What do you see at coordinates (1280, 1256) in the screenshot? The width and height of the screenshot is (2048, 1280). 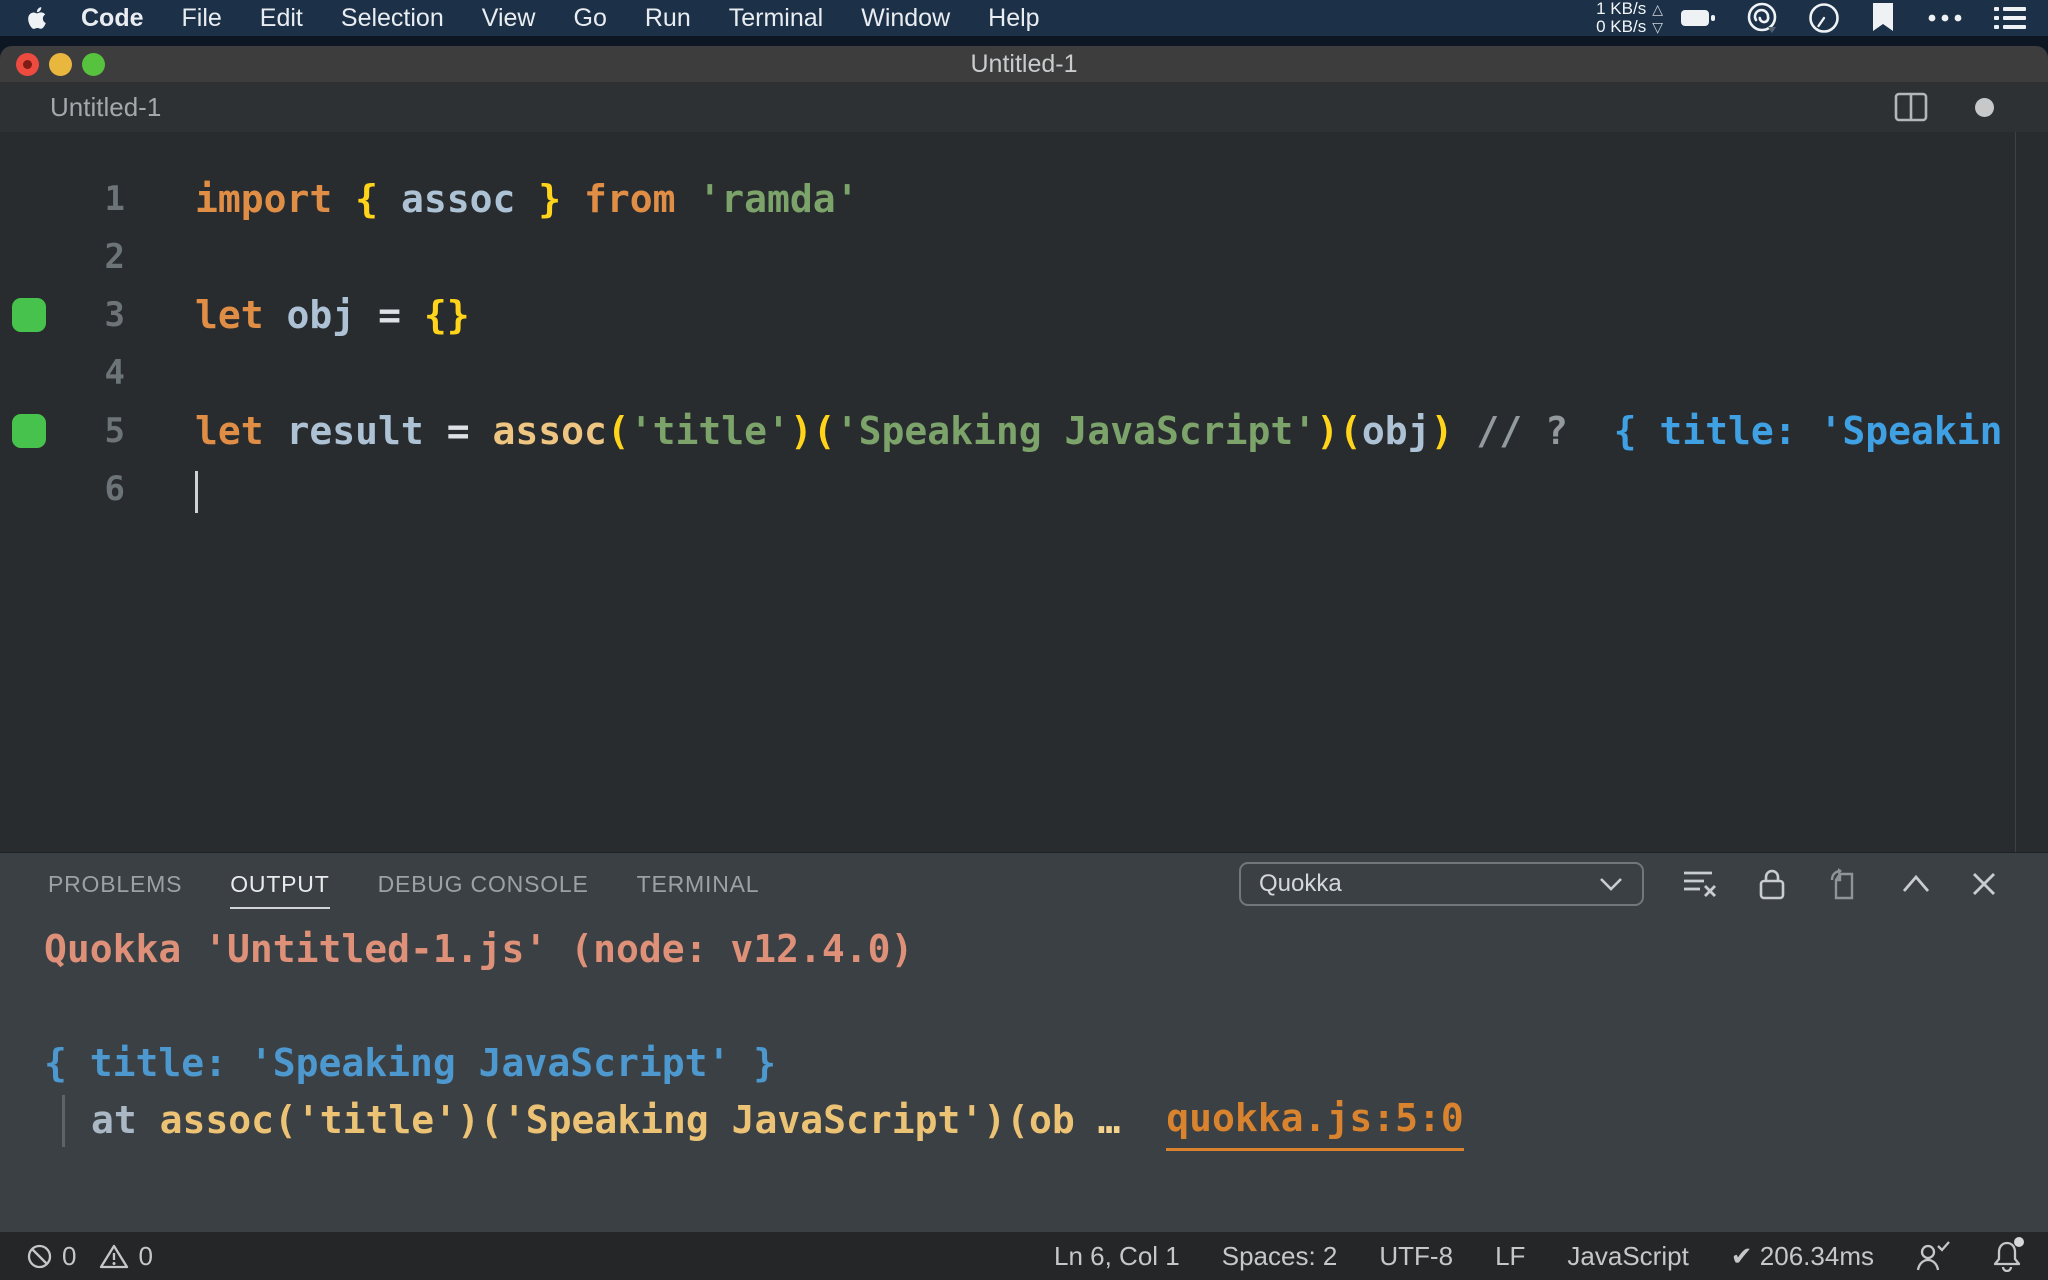 I see `status-spaces-2: Spaces: 2` at bounding box center [1280, 1256].